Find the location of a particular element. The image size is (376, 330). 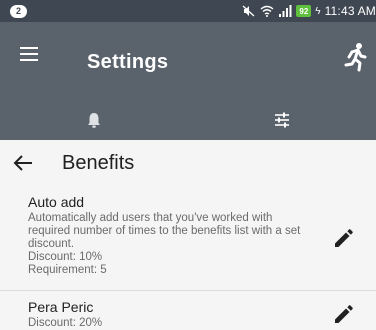

tab-notifications is located at coordinates (94, 120).